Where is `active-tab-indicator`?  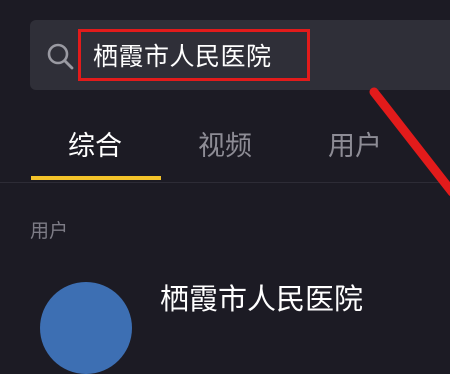
active-tab-indicator is located at coordinates (96, 178).